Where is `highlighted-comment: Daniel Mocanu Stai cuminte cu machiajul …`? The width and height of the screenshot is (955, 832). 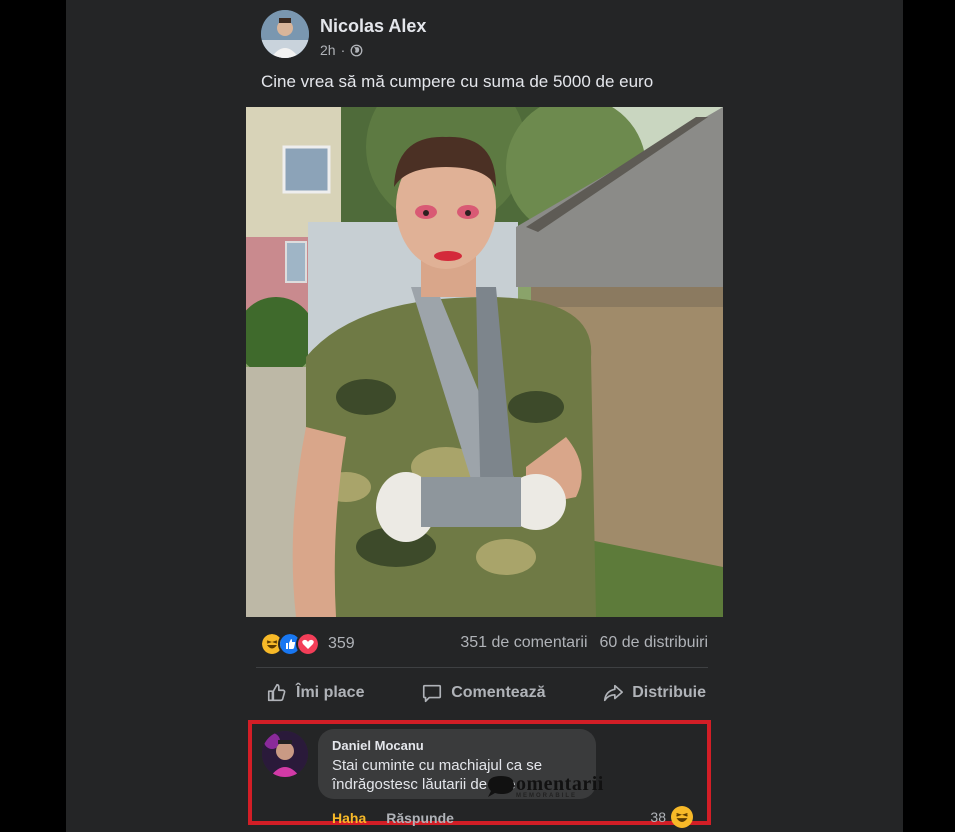 highlighted-comment: Daniel Mocanu Stai cuminte cu machiajul … is located at coordinates (479, 774).